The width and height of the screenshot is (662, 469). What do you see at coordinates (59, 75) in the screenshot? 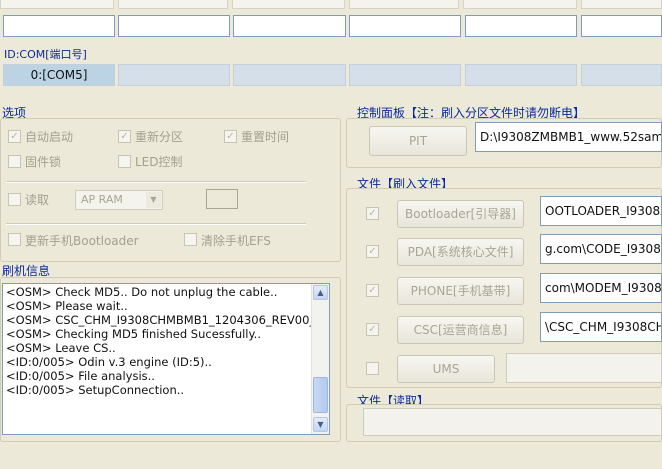
I see `com-port-tile: 0:[COM5]` at bounding box center [59, 75].